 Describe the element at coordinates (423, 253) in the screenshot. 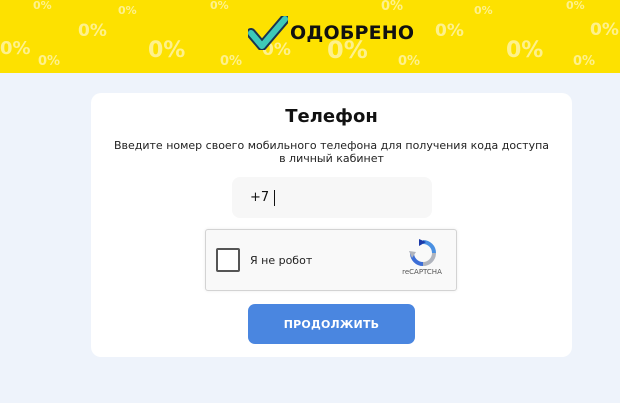

I see `recaptcha-logo-icon` at that location.